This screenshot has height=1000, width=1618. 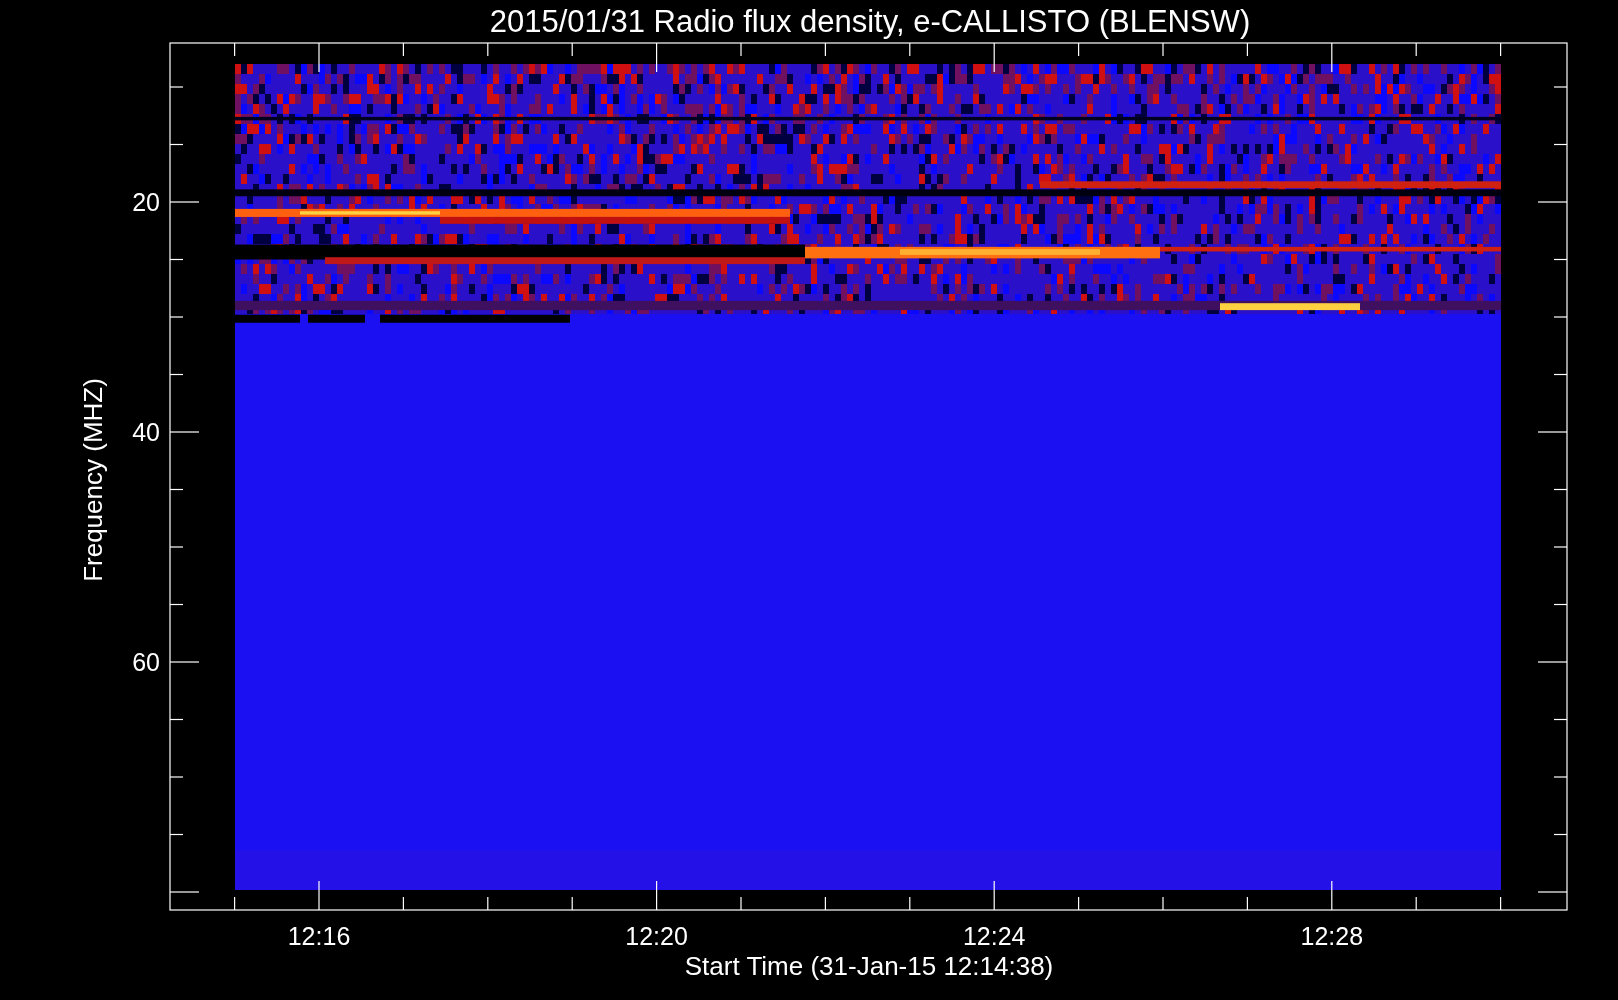 What do you see at coordinates (93, 480) in the screenshot?
I see `axis-title: Frequency (MHZ)` at bounding box center [93, 480].